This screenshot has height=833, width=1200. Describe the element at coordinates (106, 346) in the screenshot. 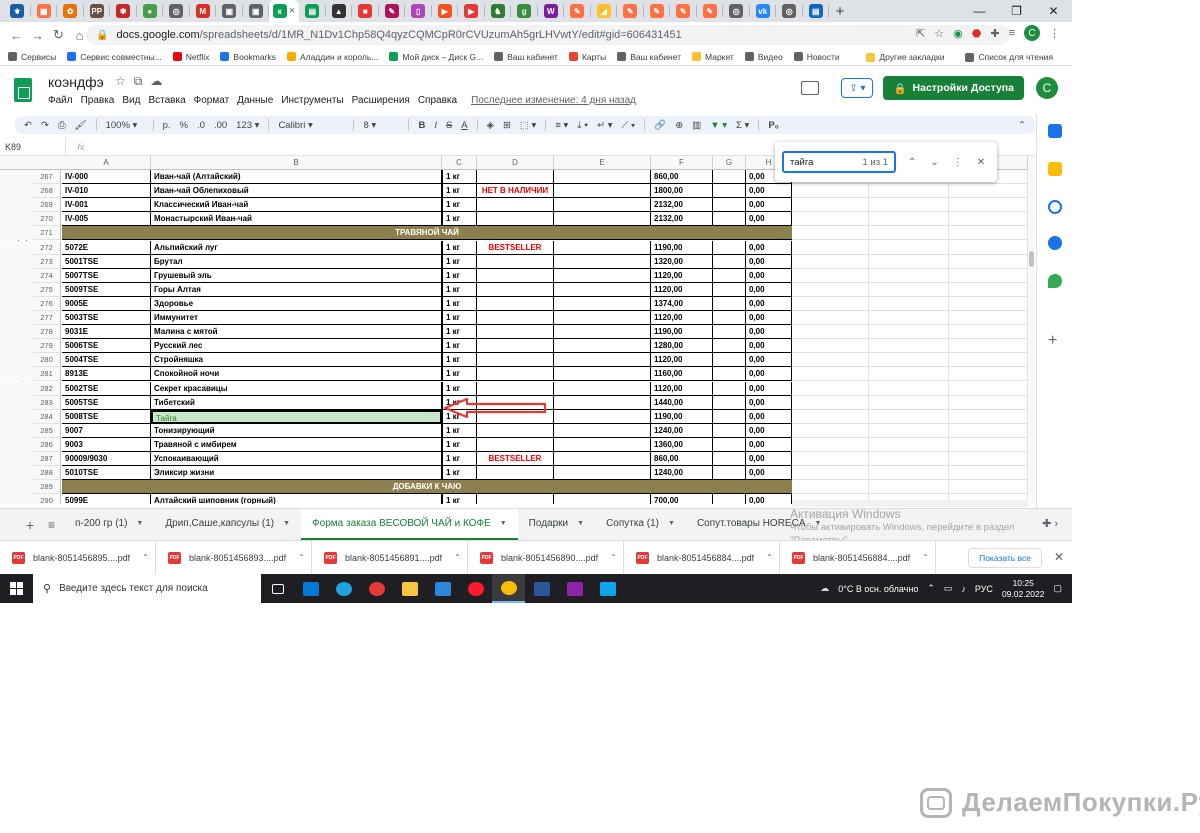

I see `cell-a: 5006TSE` at that location.